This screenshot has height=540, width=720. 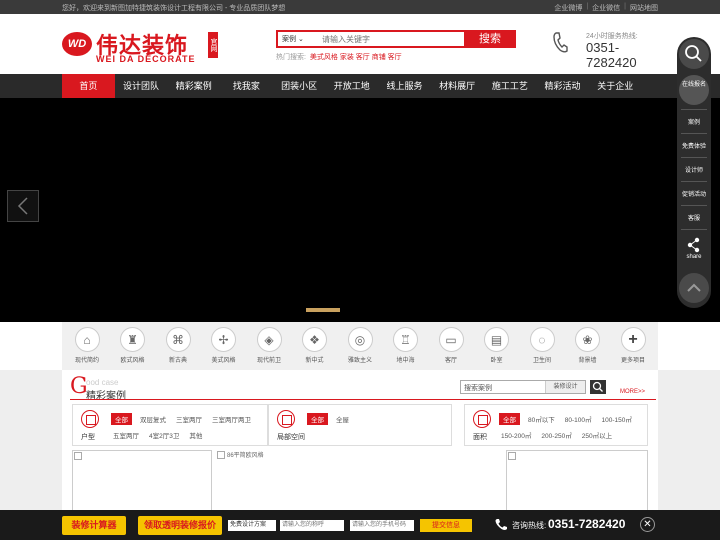 I want to click on submit-button: 提交信息, so click(x=446, y=525).